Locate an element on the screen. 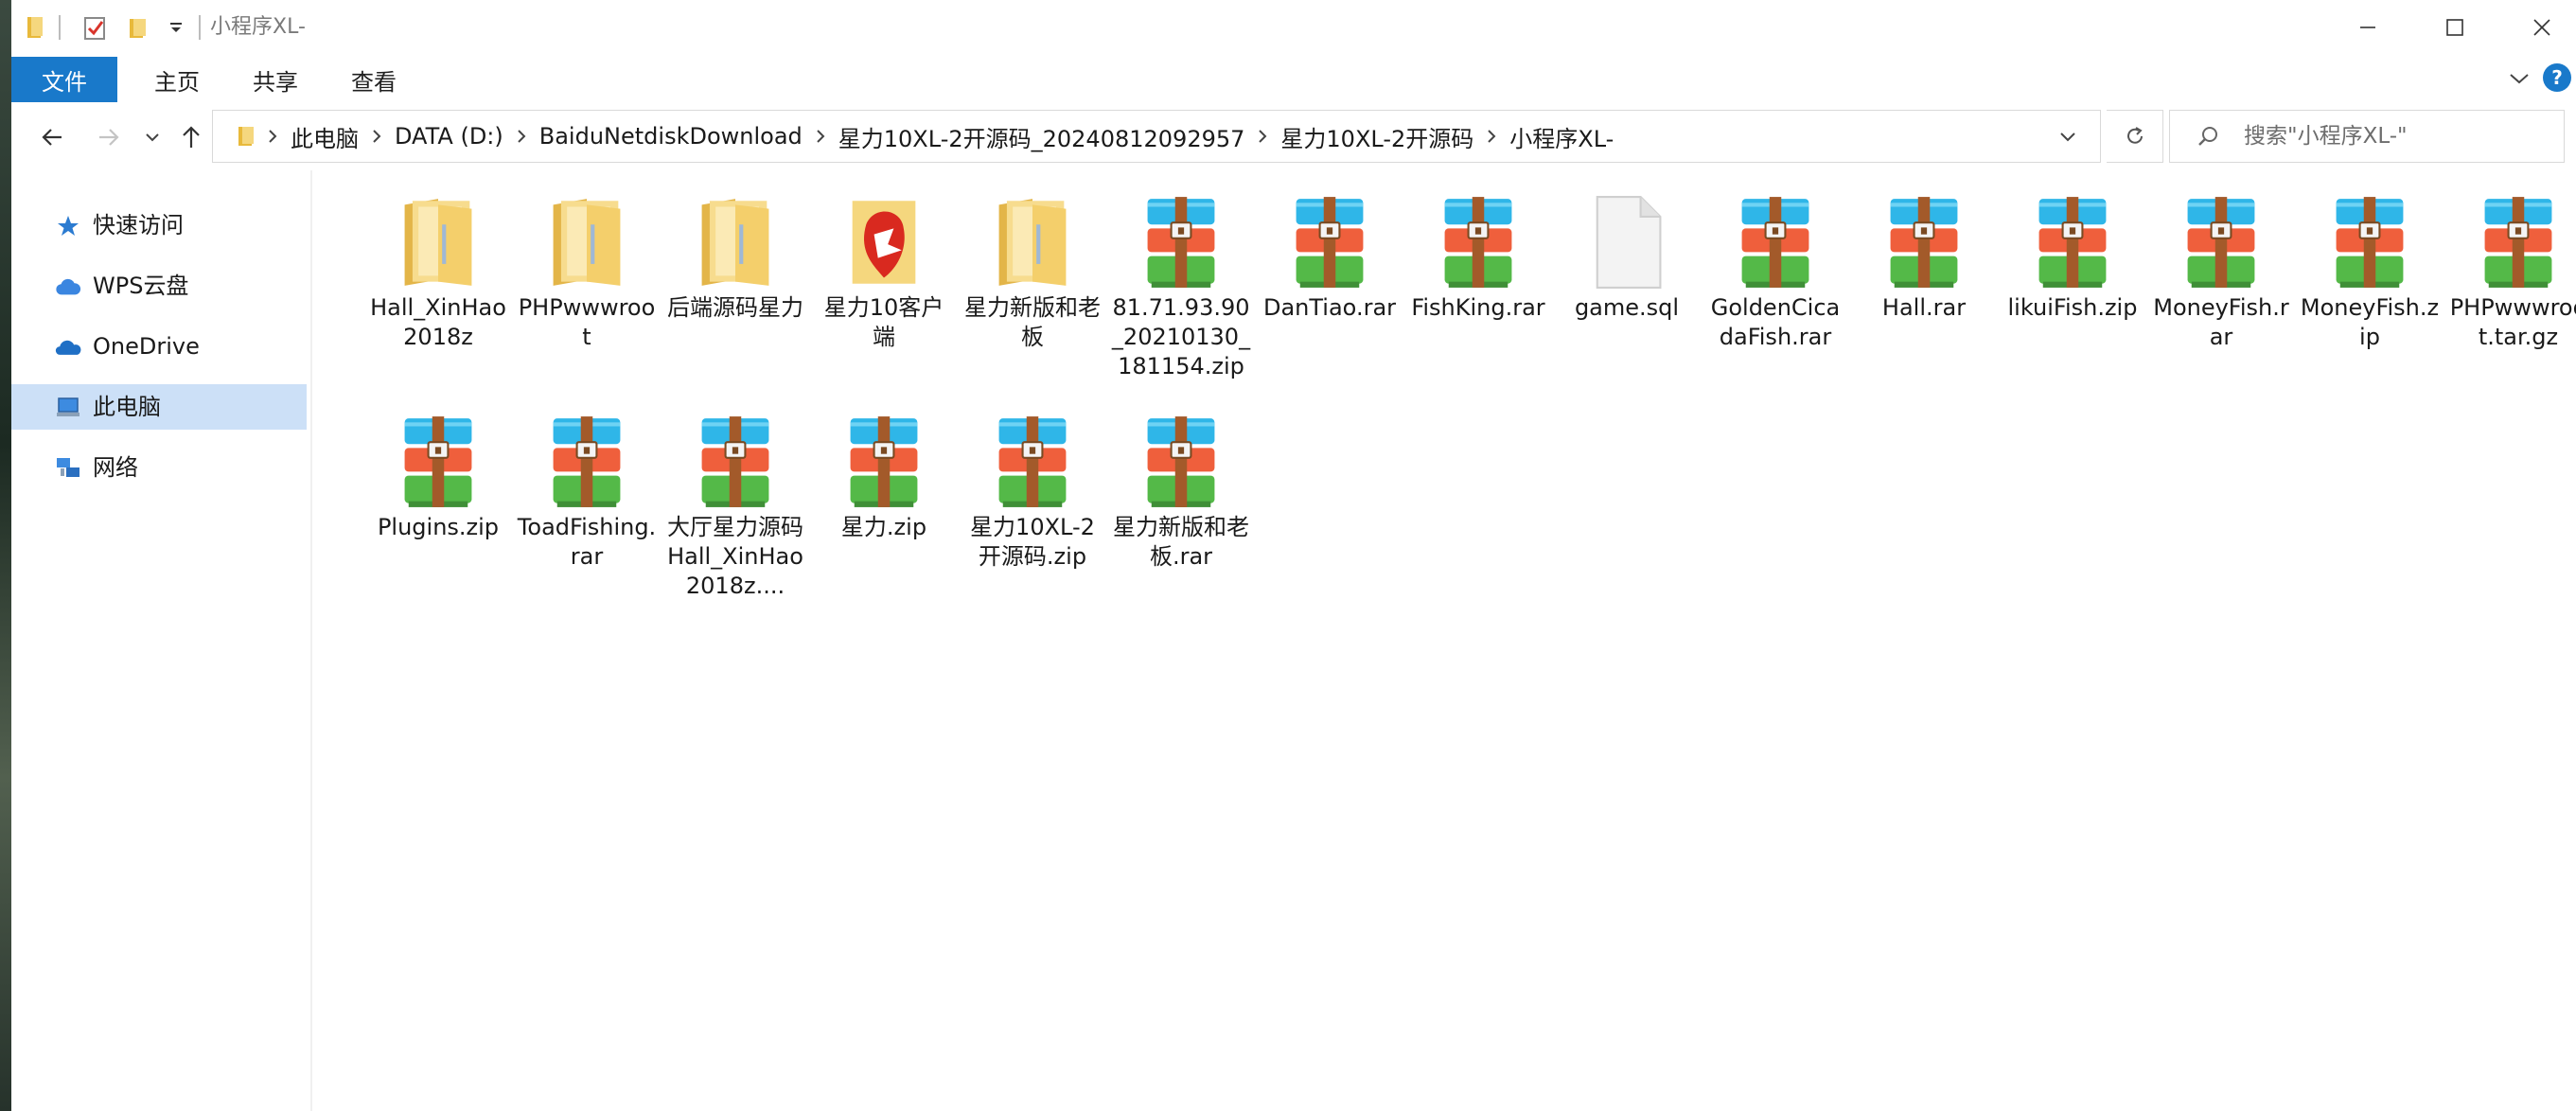 Image resolution: width=2576 pixels, height=1111 pixels. window-title: 小程序XL- is located at coordinates (258, 27).